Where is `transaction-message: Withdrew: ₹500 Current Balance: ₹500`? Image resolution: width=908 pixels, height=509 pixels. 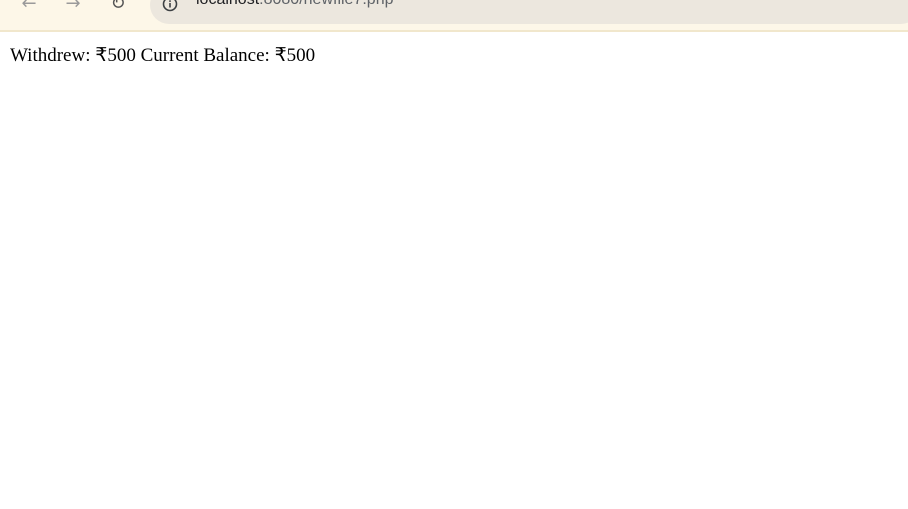 transaction-message: Withdrew: ₹500 Current Balance: ₹500 is located at coordinates (163, 55).